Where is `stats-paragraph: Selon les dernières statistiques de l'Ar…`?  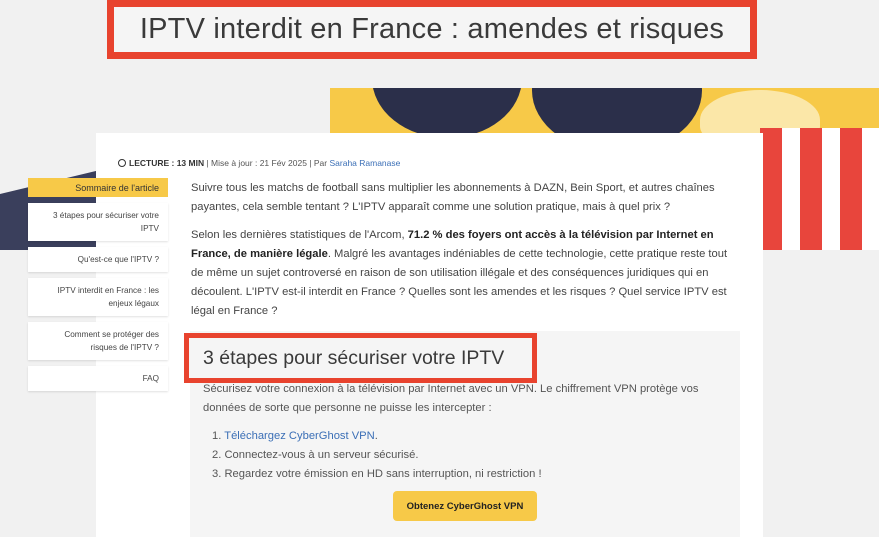
stats-paragraph: Selon les dernières statistiques de l'Ar… is located at coordinates (465, 273).